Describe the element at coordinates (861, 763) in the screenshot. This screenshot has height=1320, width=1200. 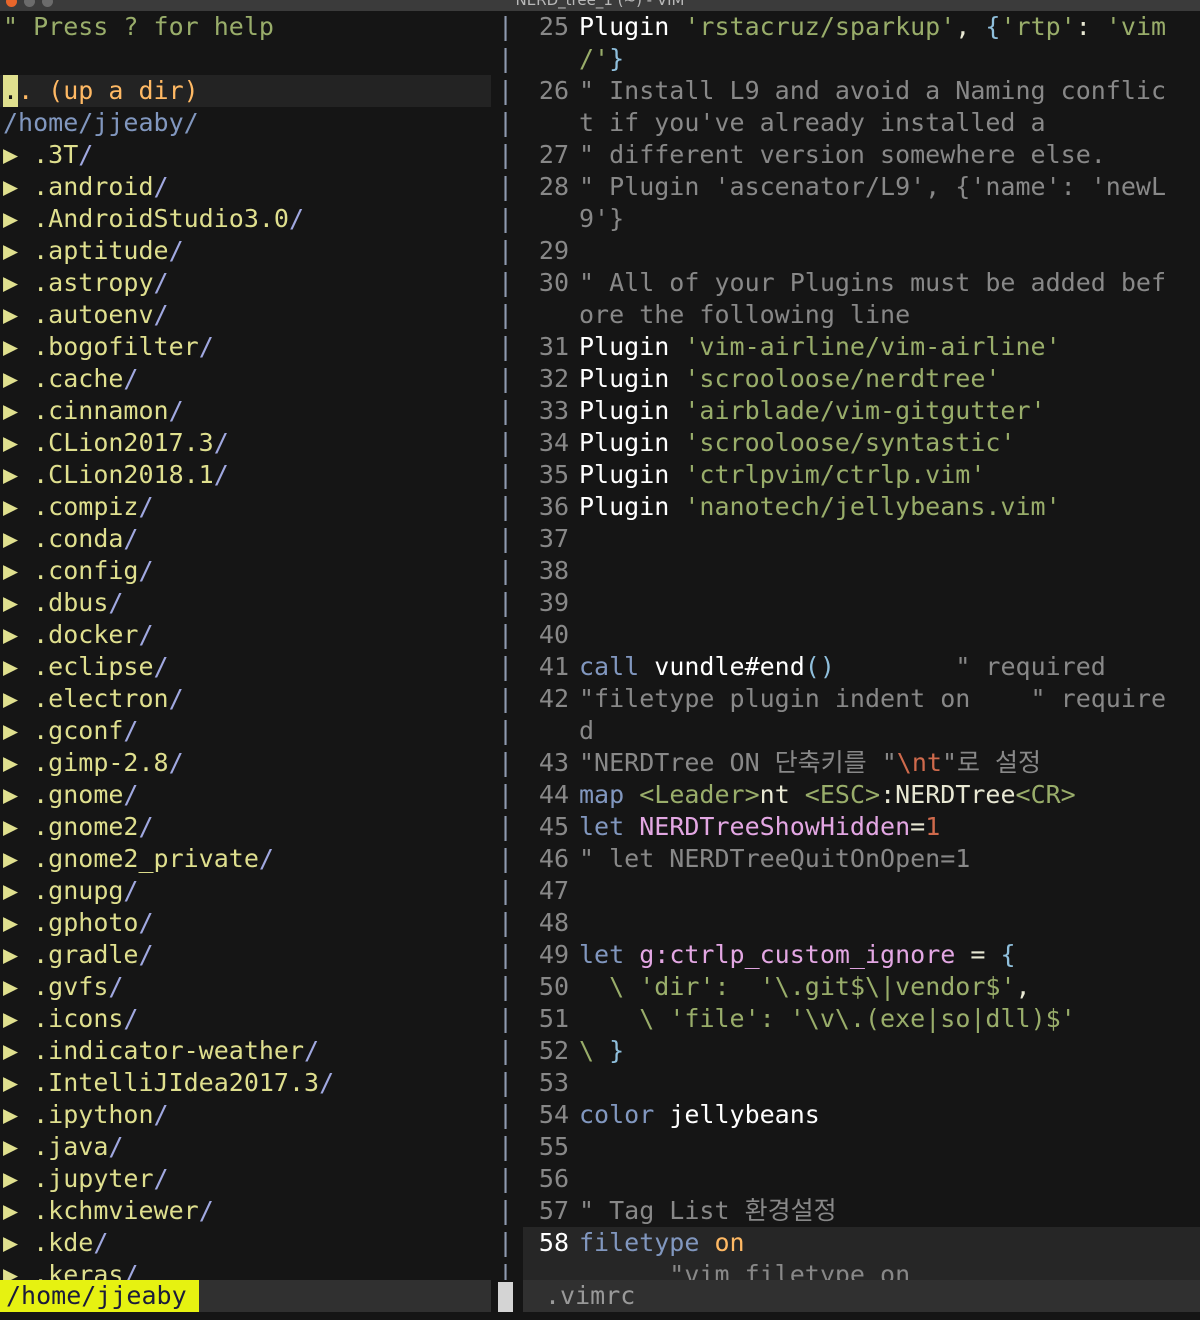
I see `editor-line: 43 "NERDTree ON 단축키를 "\nt"로 설정` at that location.